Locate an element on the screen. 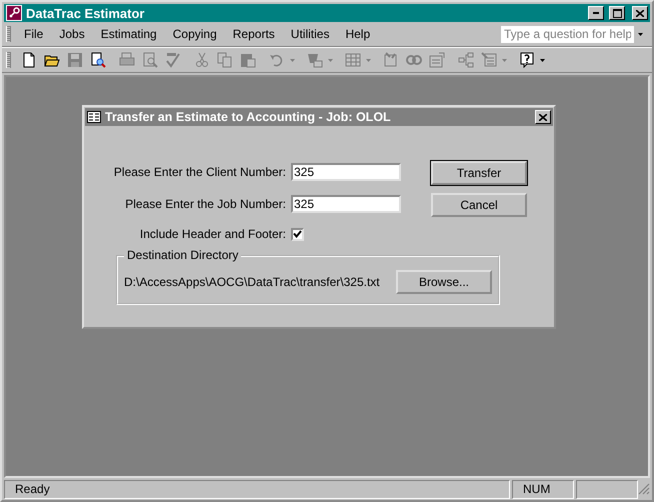 The width and height of the screenshot is (654, 502). new-object-icon is located at coordinates (488, 60).